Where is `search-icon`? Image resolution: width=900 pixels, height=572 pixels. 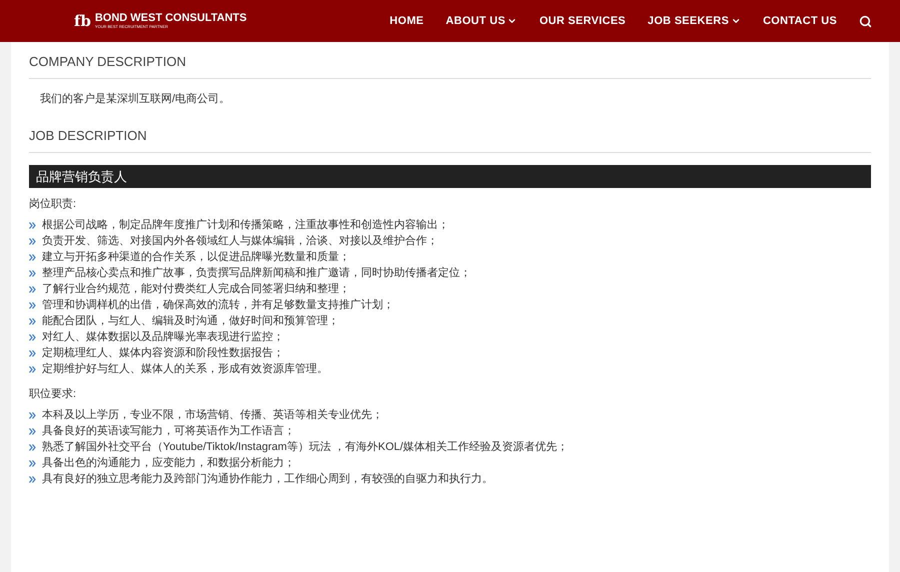
search-icon is located at coordinates (865, 21).